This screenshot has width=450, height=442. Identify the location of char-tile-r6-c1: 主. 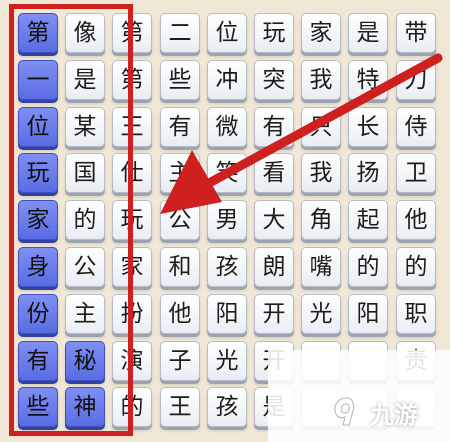
(85, 314).